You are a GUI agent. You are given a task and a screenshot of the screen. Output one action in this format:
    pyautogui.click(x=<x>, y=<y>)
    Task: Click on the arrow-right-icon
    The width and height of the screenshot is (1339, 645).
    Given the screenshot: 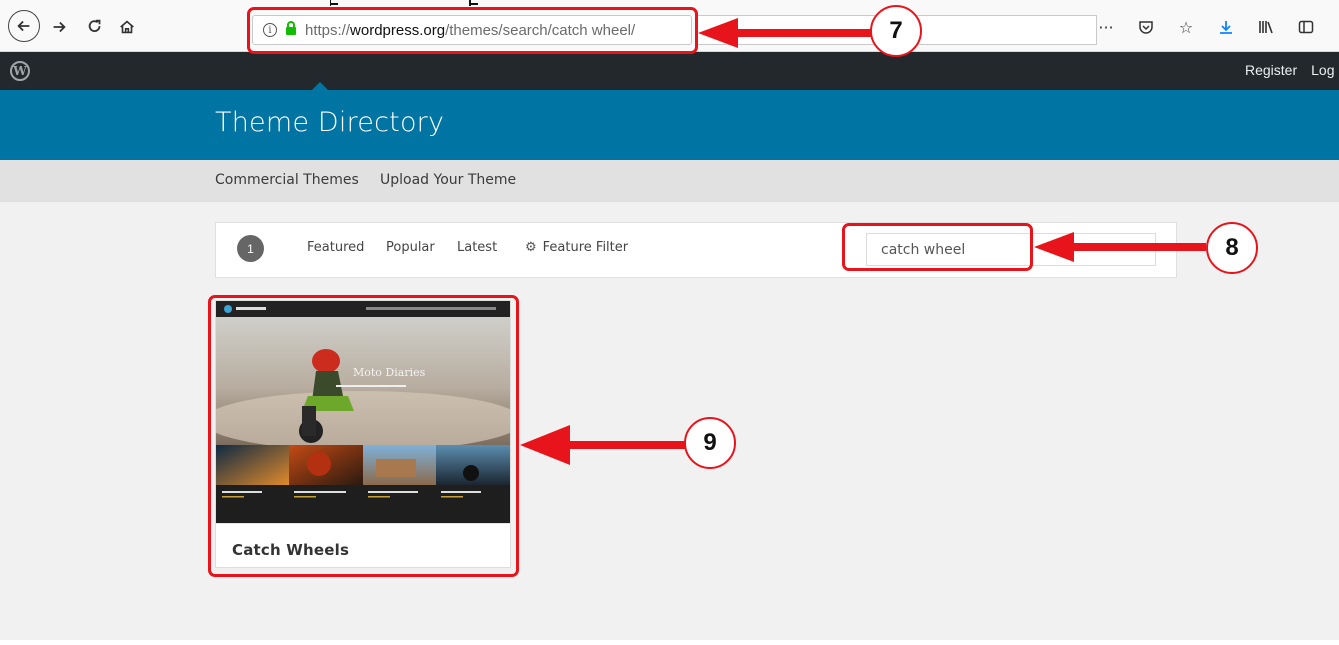 What is the action you would take?
    pyautogui.click(x=59, y=27)
    